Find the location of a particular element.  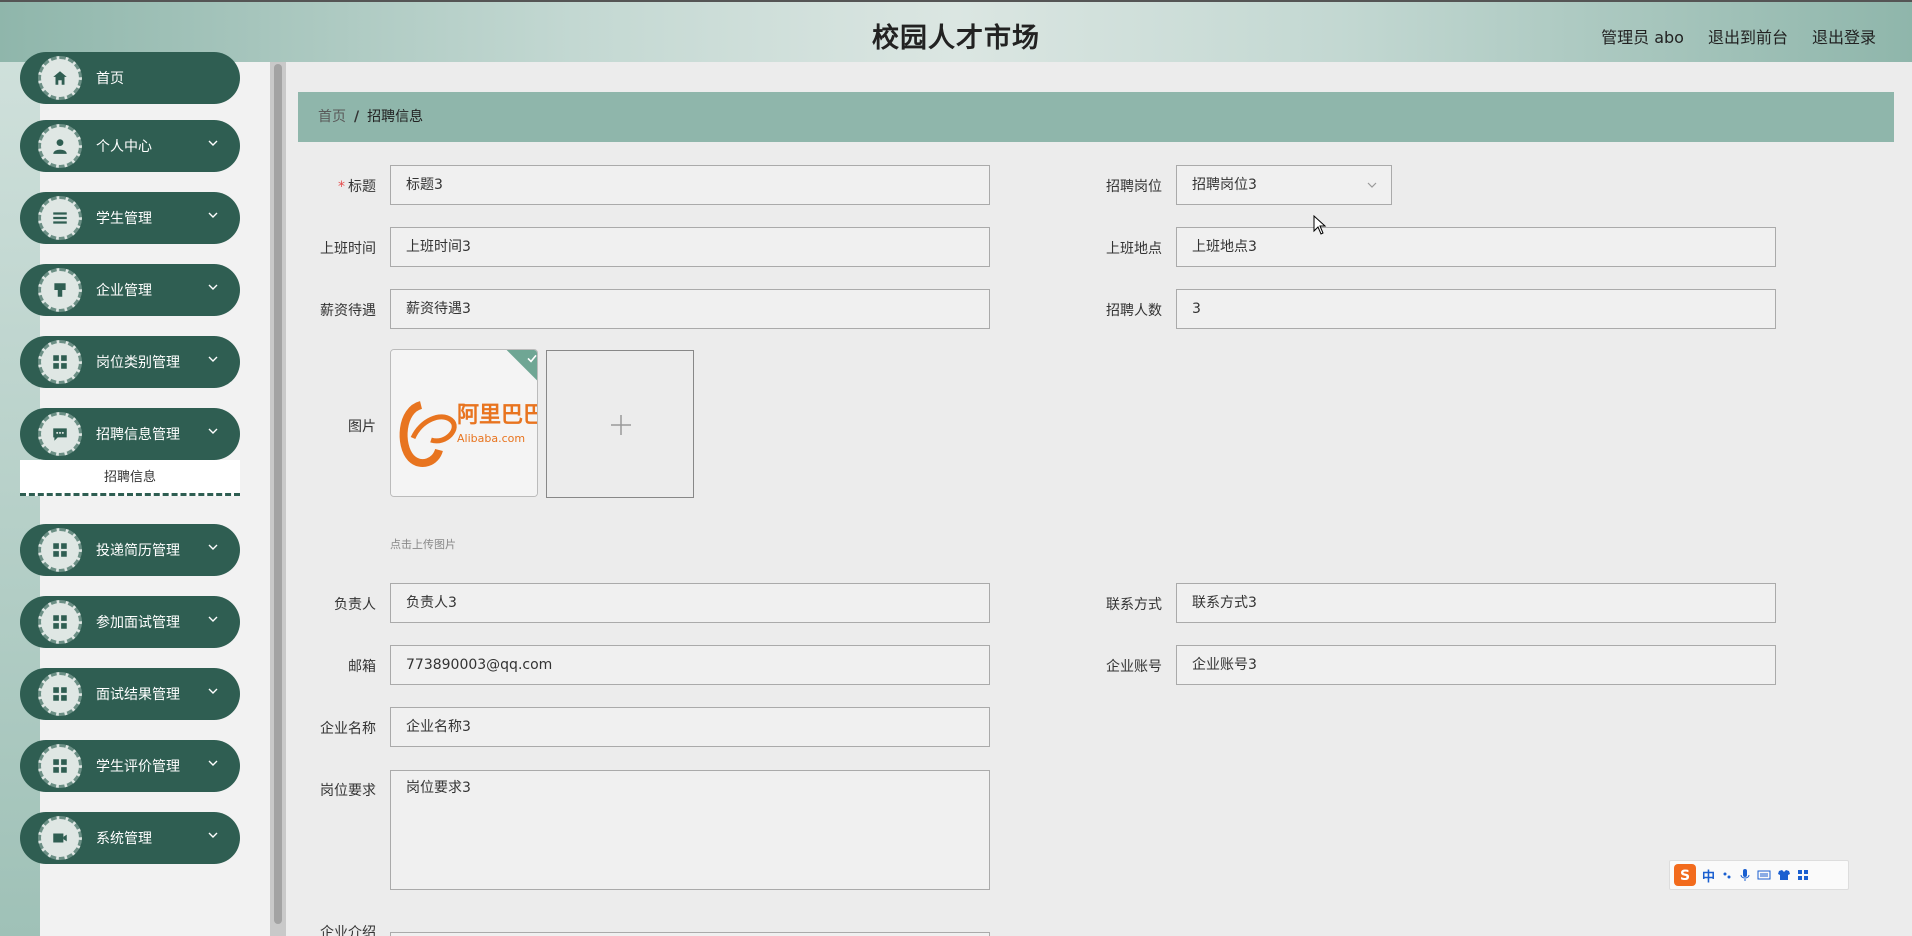

required-mark: * is located at coordinates (341, 187).